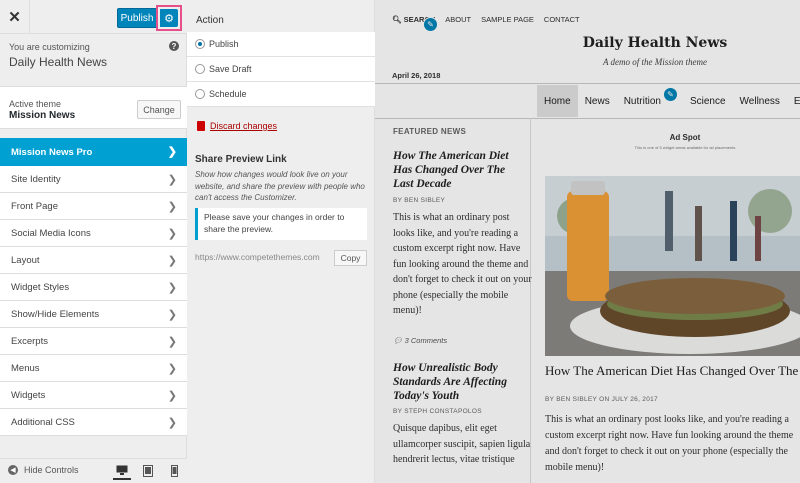 This screenshot has height=483, width=800. What do you see at coordinates (507, 19) in the screenshot?
I see `top-nav-sample-page: SAMPLE PAGE` at bounding box center [507, 19].